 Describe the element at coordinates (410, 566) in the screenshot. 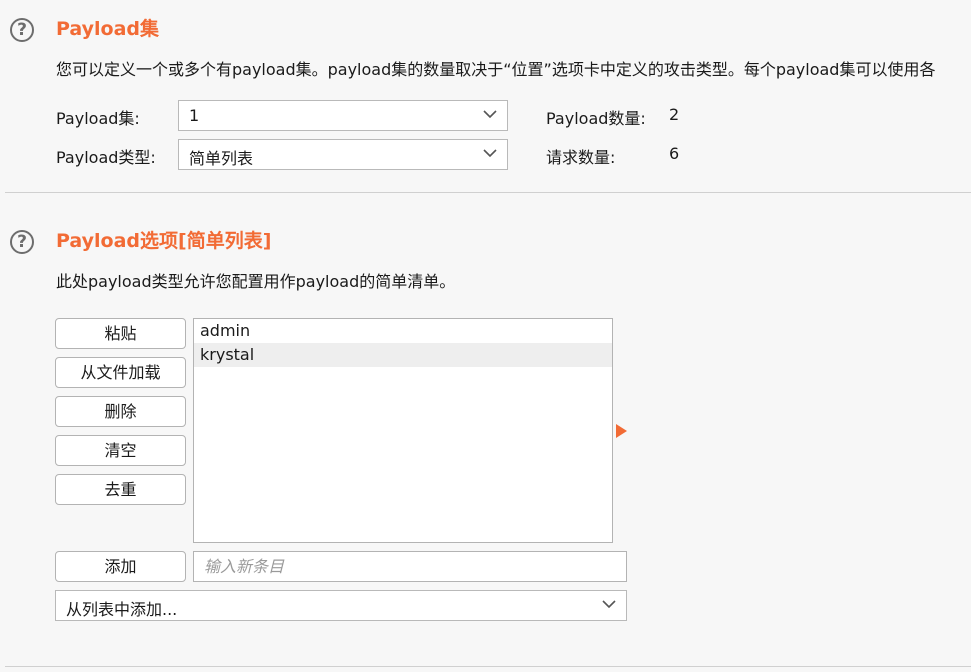

I see `new-item-input` at that location.